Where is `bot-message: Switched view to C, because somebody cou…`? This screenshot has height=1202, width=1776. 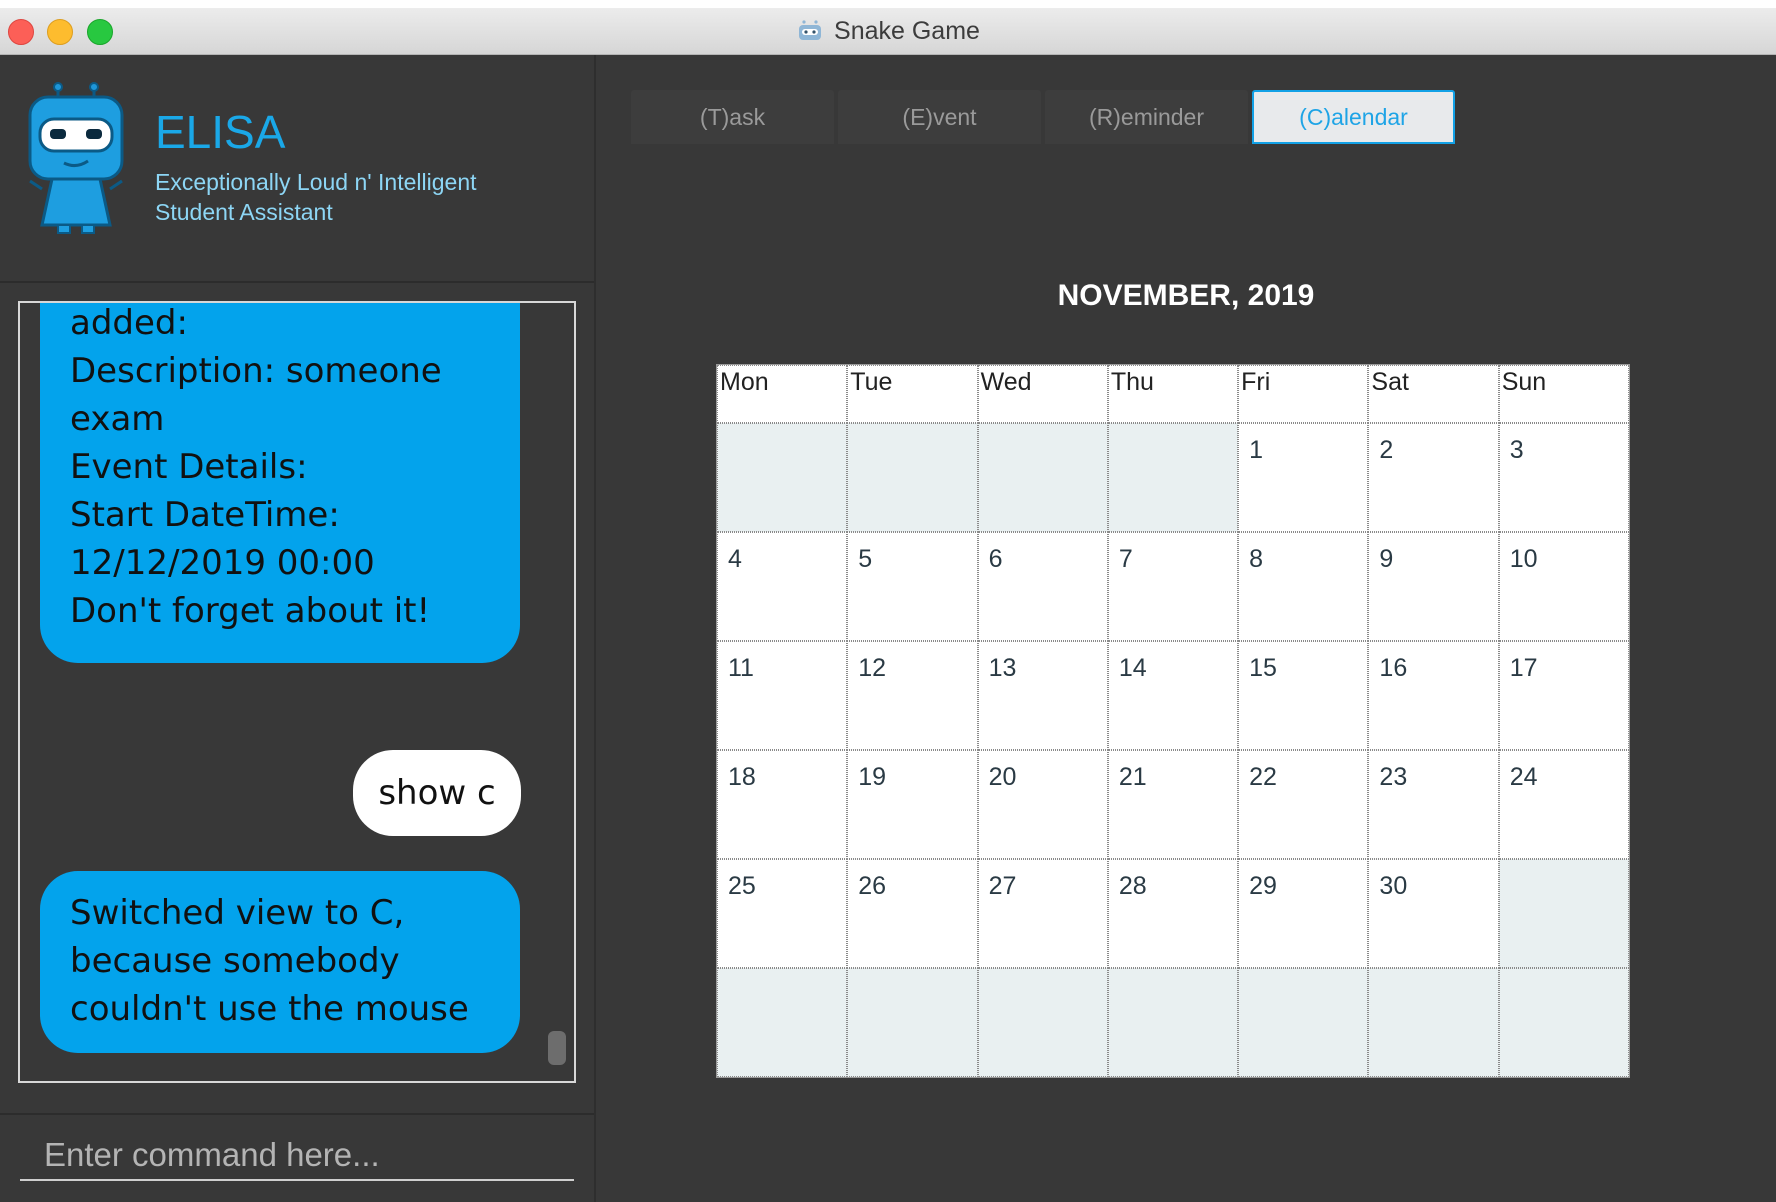
bot-message: Switched view to C, because somebody cou… is located at coordinates (280, 962).